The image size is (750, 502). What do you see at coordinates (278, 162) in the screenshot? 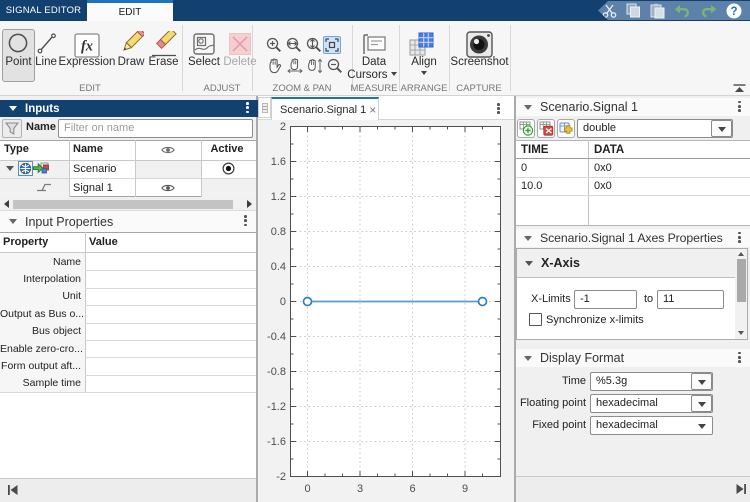
I see `svg-text: 1.6` at bounding box center [278, 162].